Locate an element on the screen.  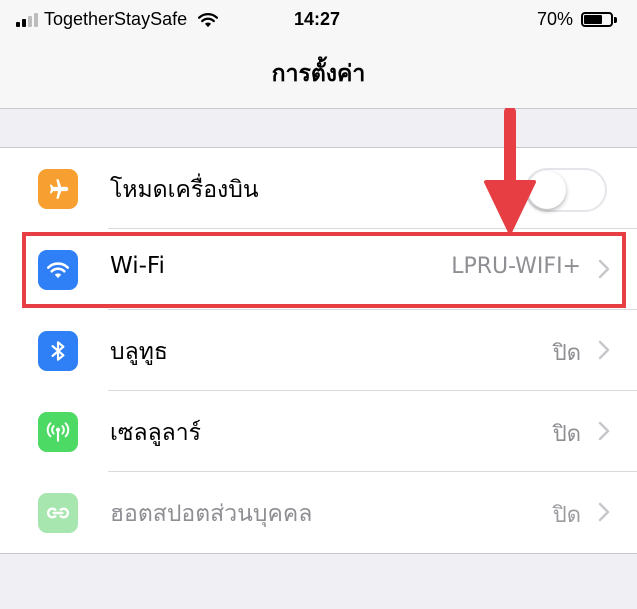
bluetooth-status-value: ปิด is located at coordinates (566, 353).